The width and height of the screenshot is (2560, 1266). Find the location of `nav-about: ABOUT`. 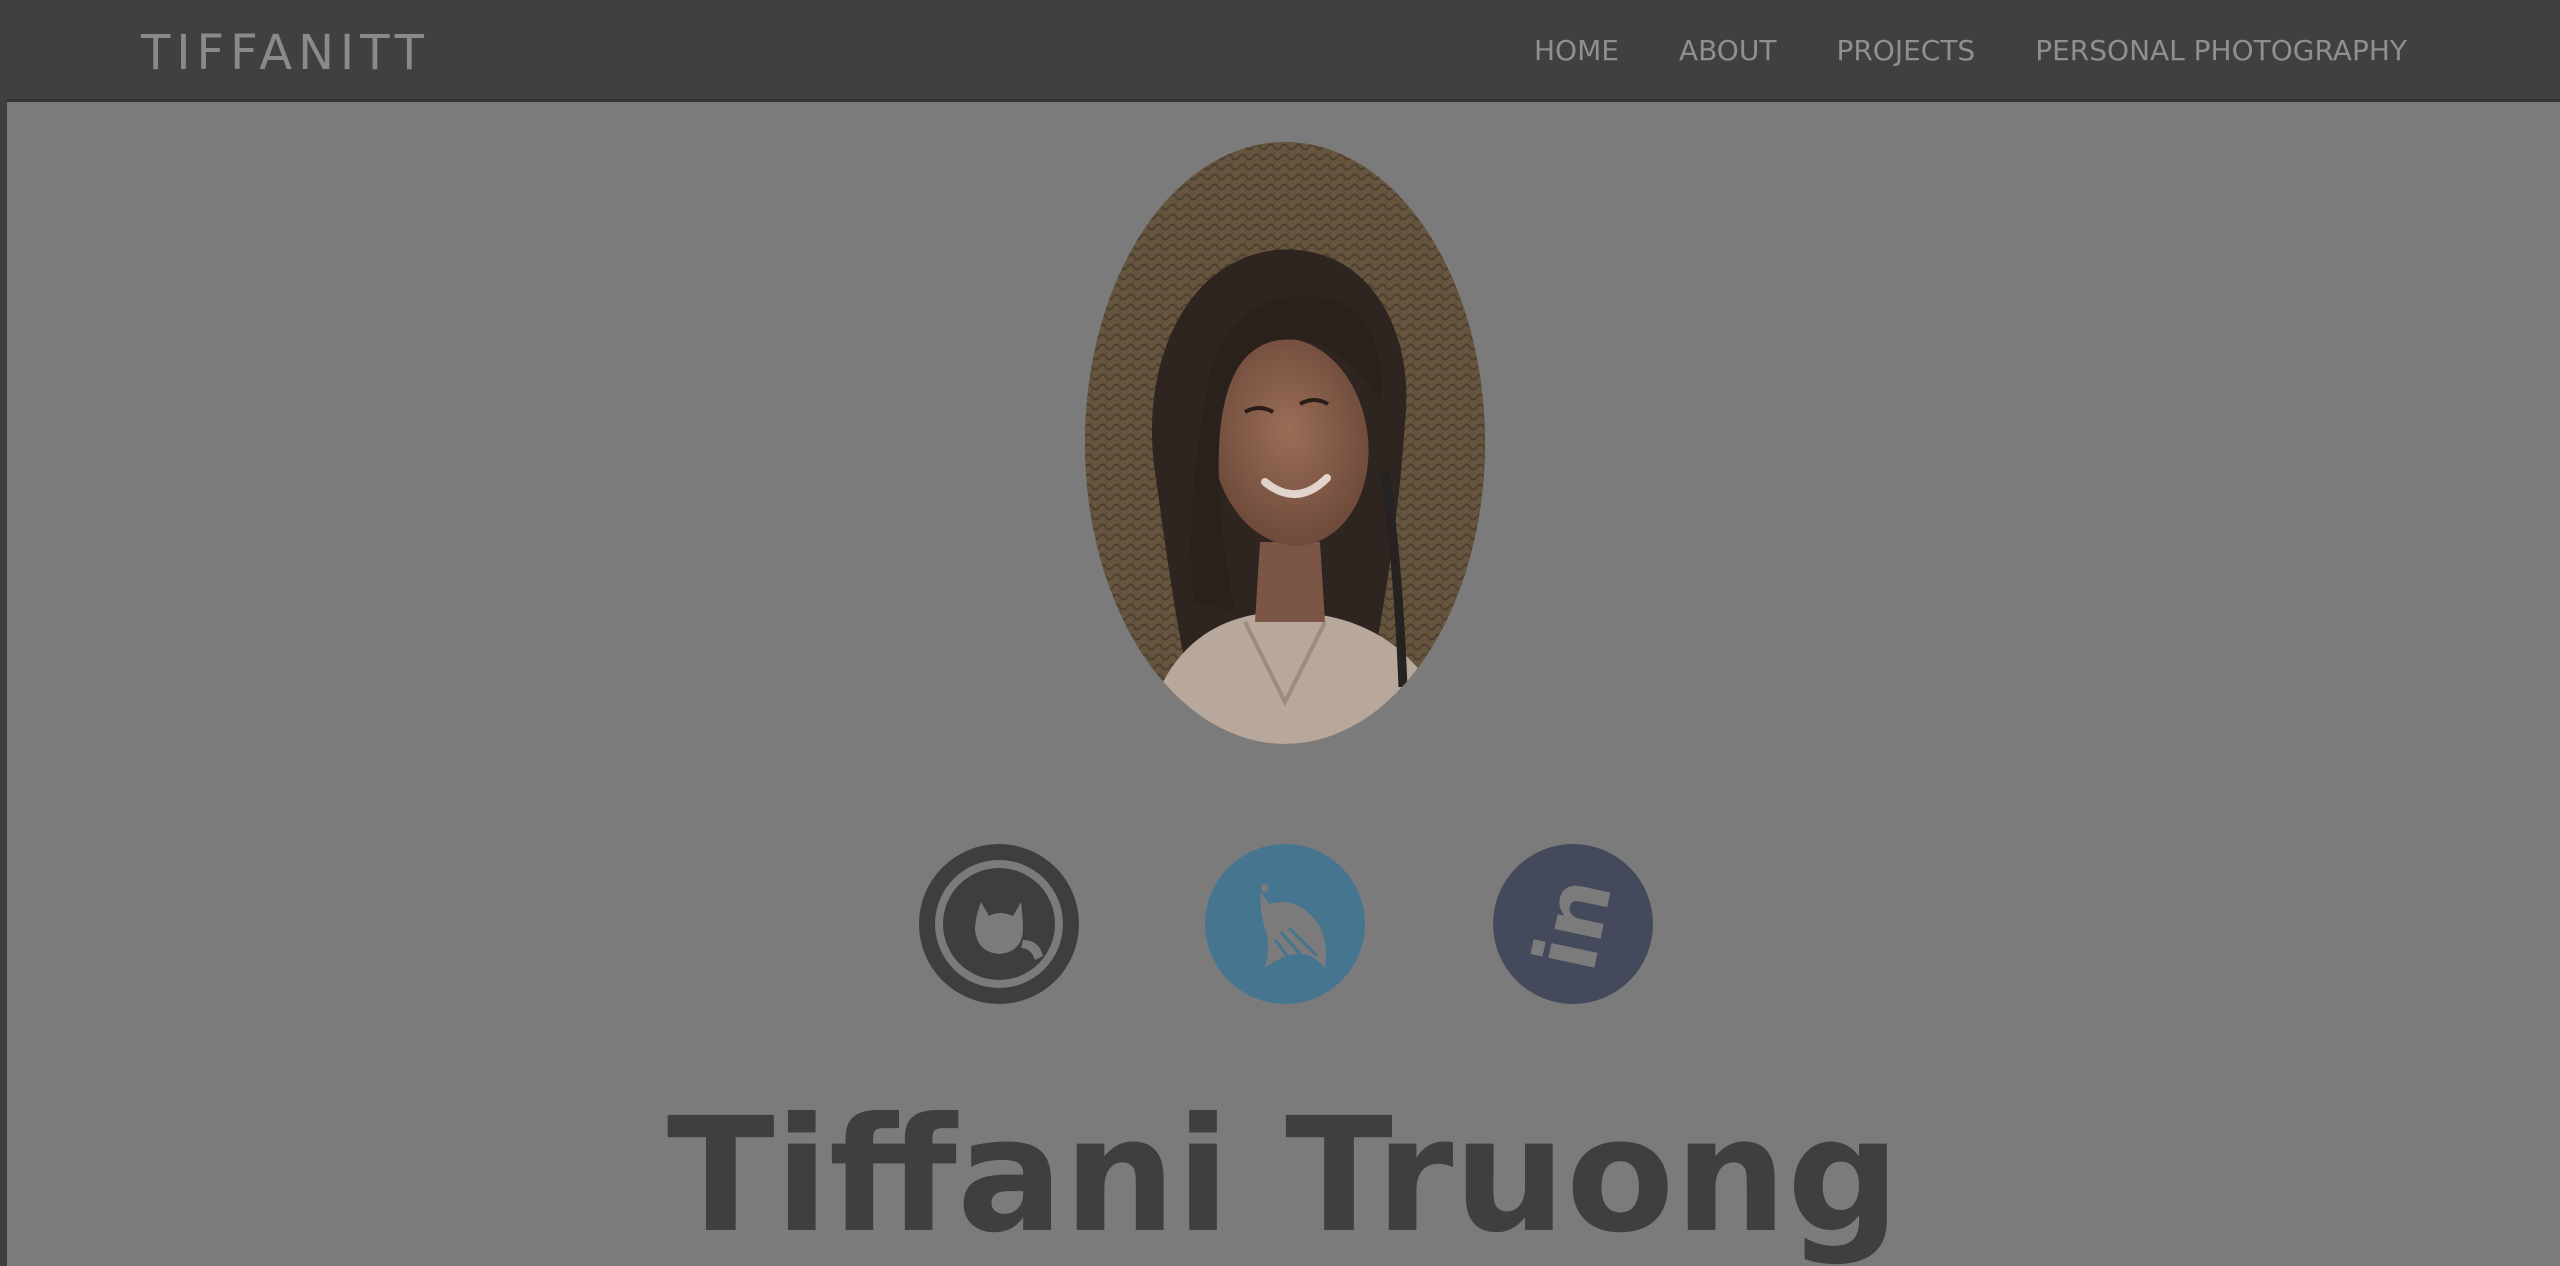

nav-about: ABOUT is located at coordinates (1728, 51).